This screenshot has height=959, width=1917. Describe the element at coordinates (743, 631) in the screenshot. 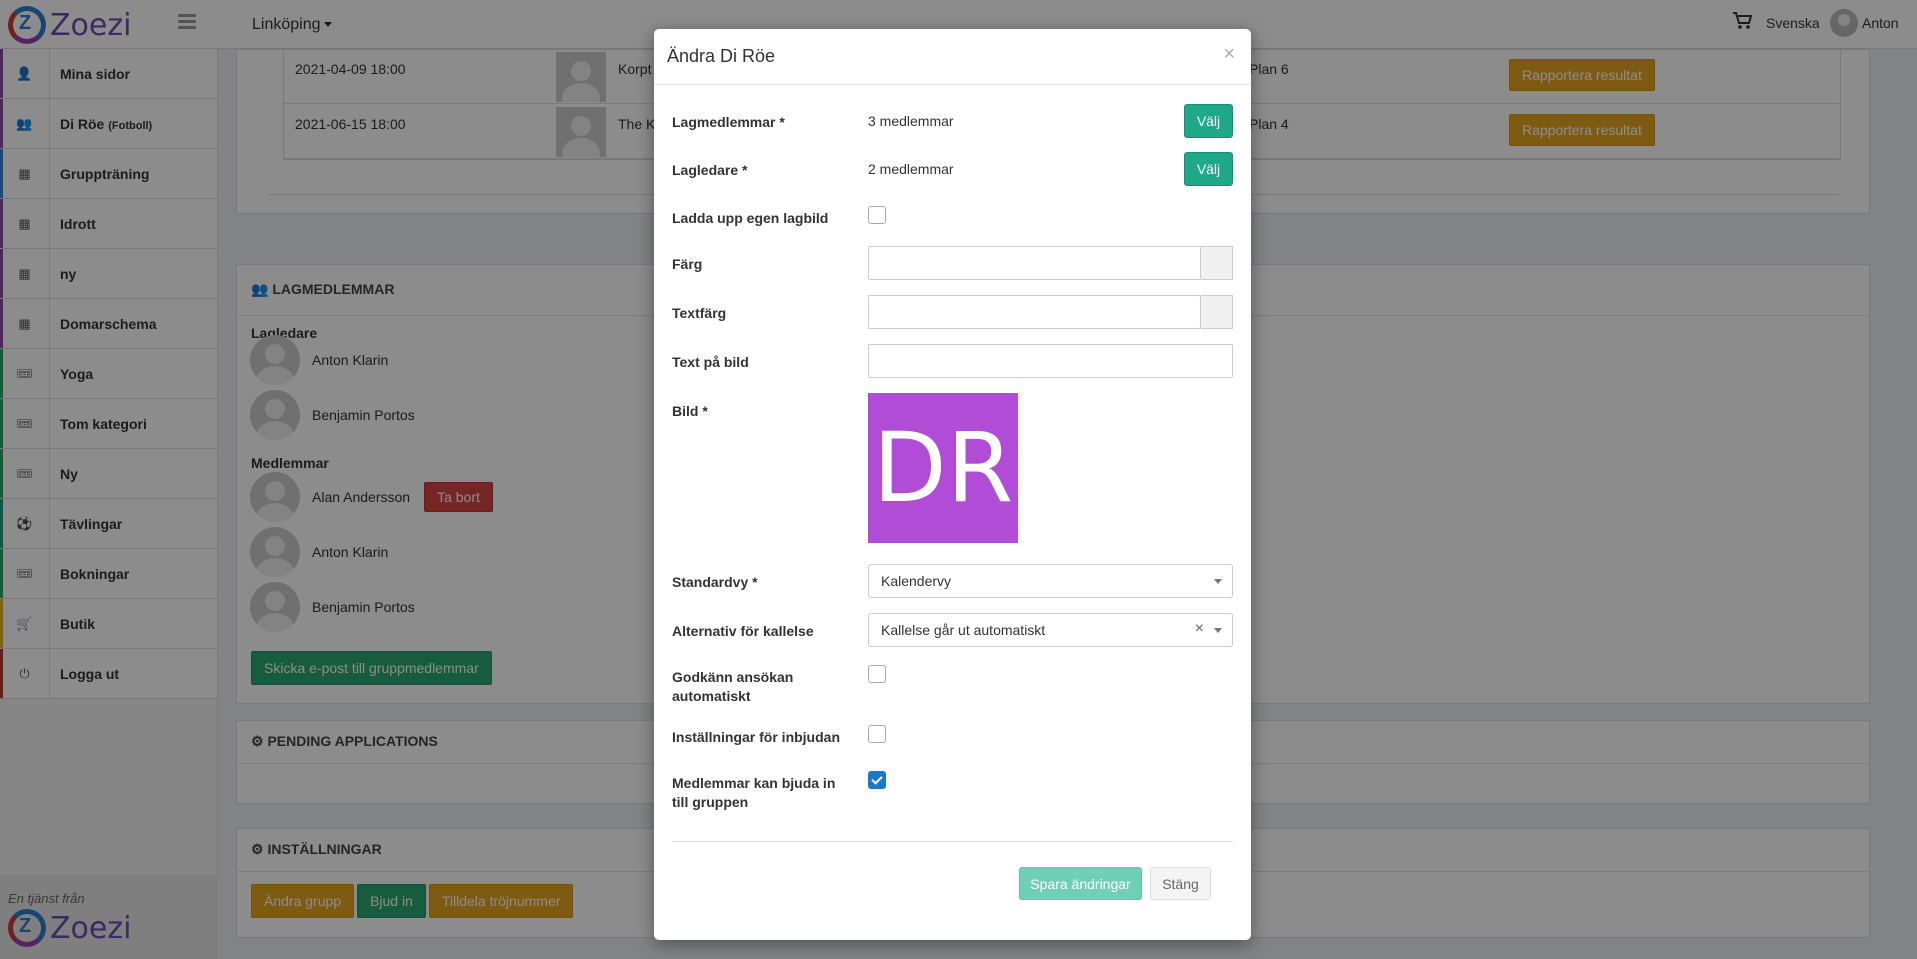

I see `notice-option-label: Alternativ för kallelse` at that location.